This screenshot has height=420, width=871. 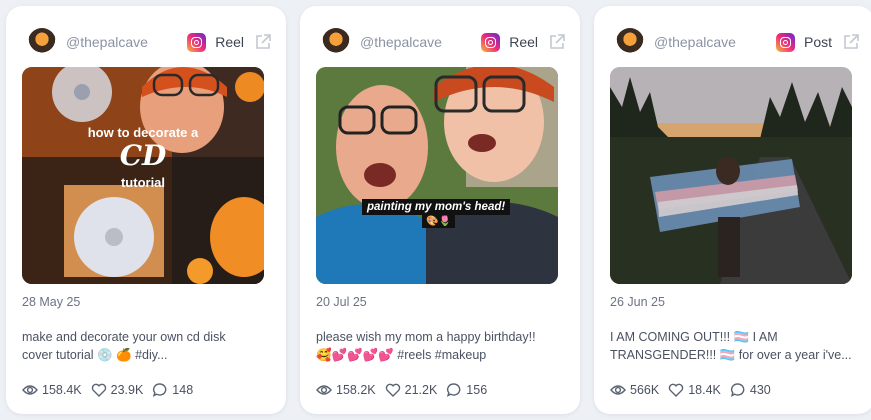 What do you see at coordinates (62, 390) in the screenshot?
I see `views-count: 158.4K` at bounding box center [62, 390].